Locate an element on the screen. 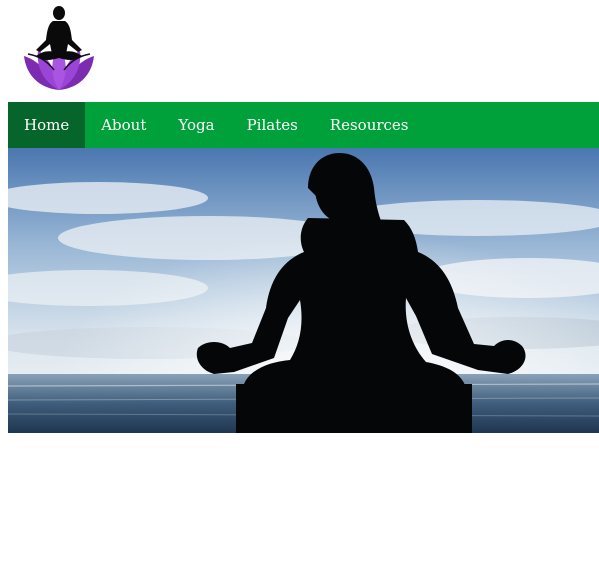 The height and width of the screenshot is (581, 599). site-logo is located at coordinates (59, 48).